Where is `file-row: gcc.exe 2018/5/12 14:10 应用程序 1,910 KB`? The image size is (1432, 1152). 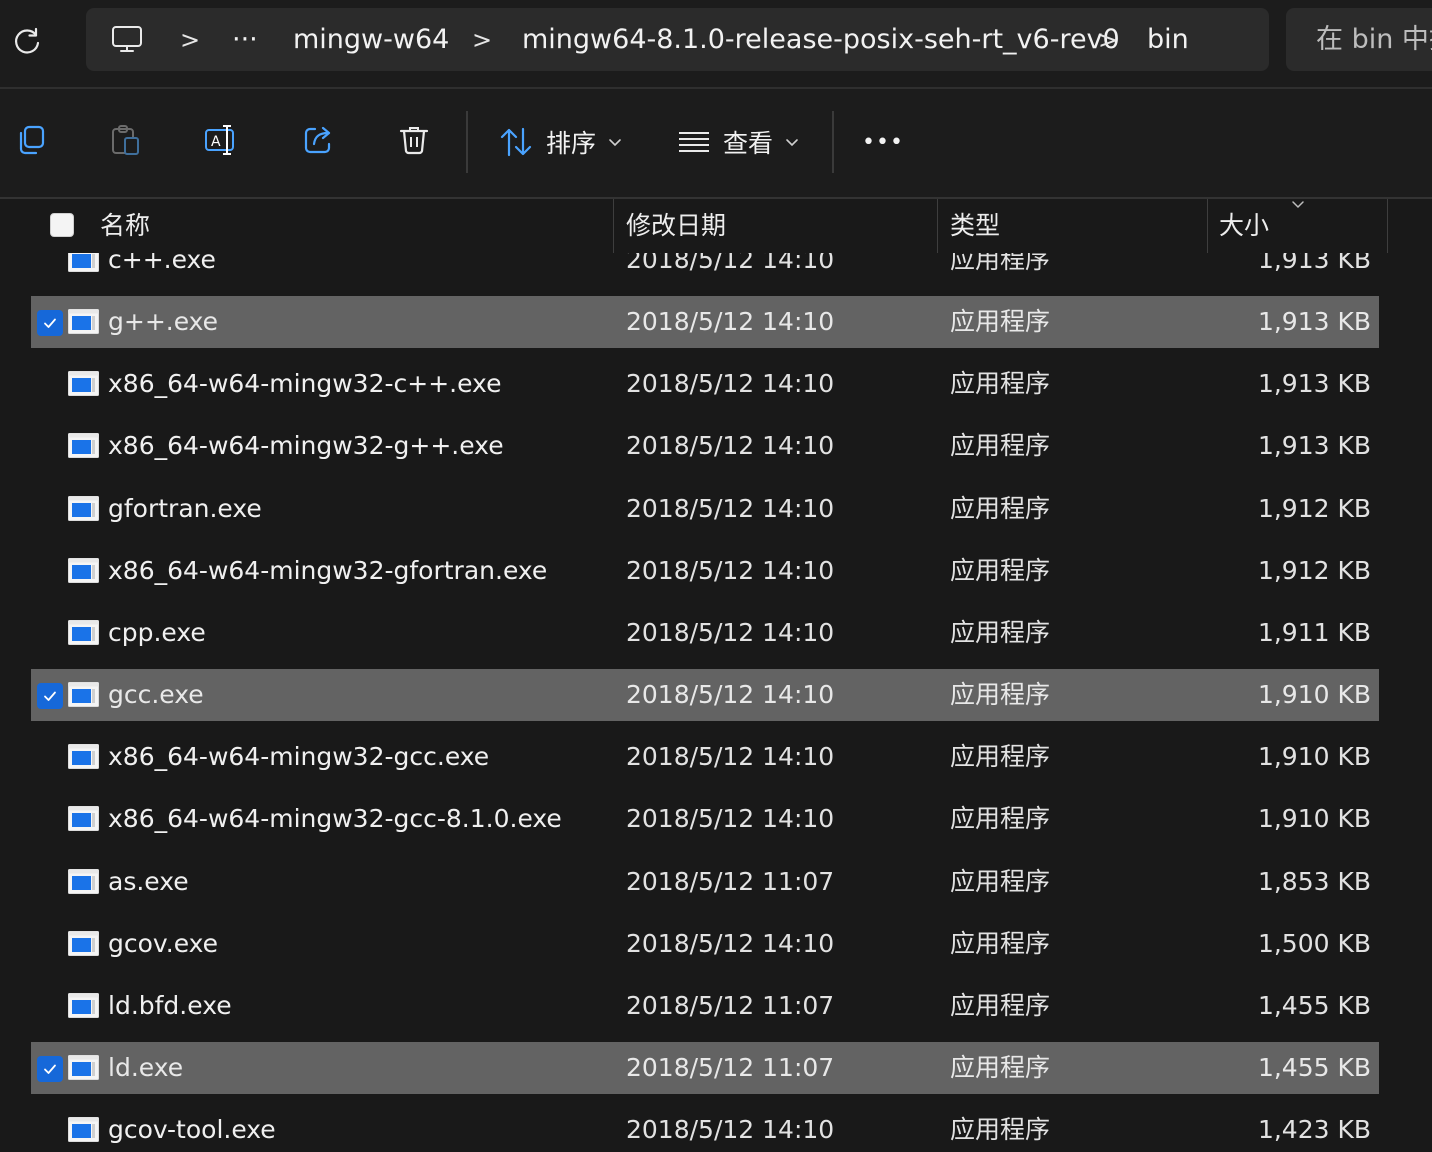 file-row: gcc.exe 2018/5/12 14:10 应用程序 1,910 KB is located at coordinates (705, 695).